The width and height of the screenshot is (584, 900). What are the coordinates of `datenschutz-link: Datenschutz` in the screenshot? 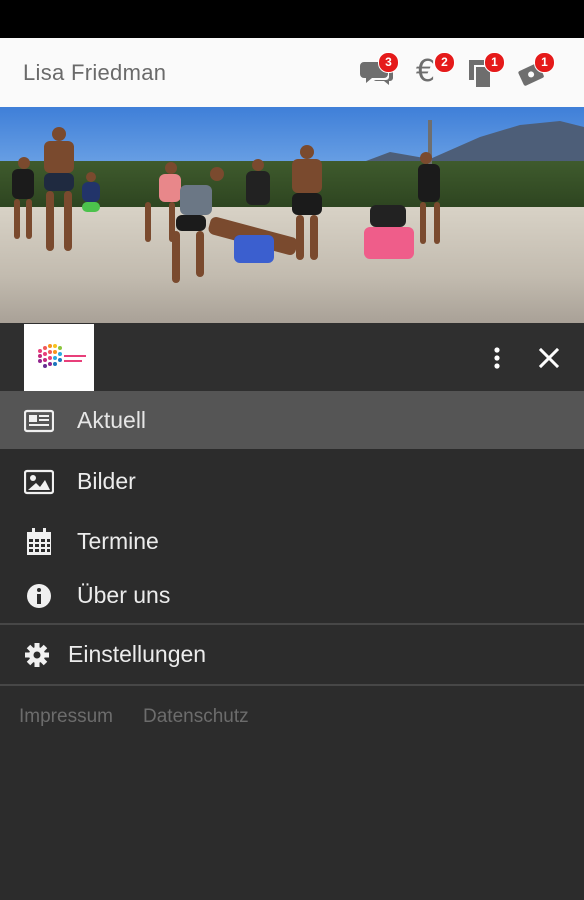 It's located at (196, 717).